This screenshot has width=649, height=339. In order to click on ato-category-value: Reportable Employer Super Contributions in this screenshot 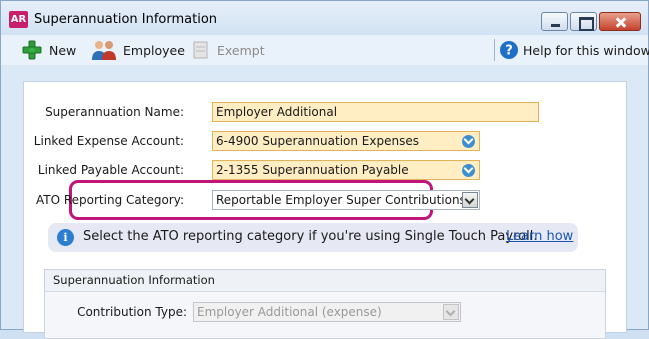, I will do `click(341, 200)`.